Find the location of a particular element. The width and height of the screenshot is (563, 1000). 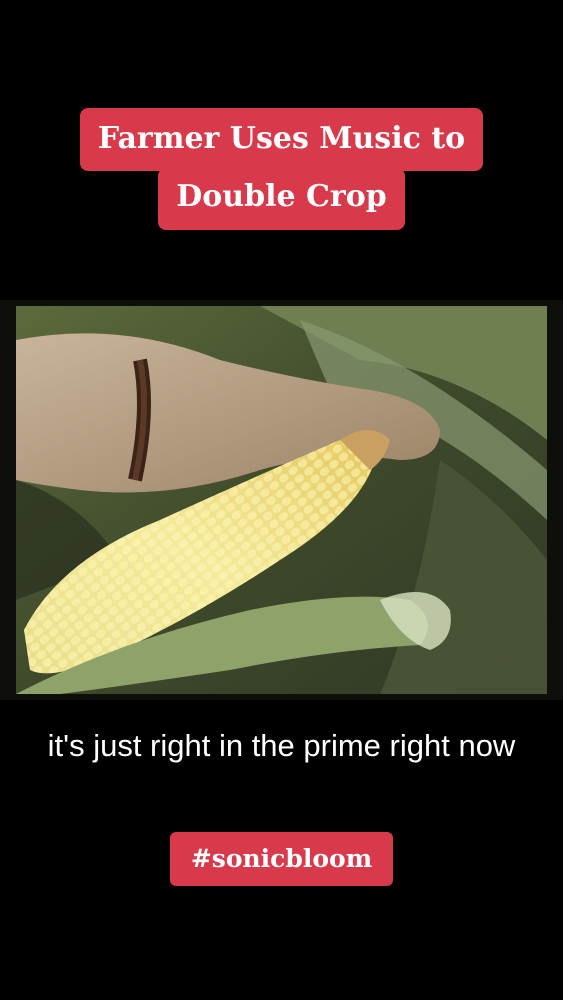

title-line-2: Double Crop is located at coordinates (281, 199).